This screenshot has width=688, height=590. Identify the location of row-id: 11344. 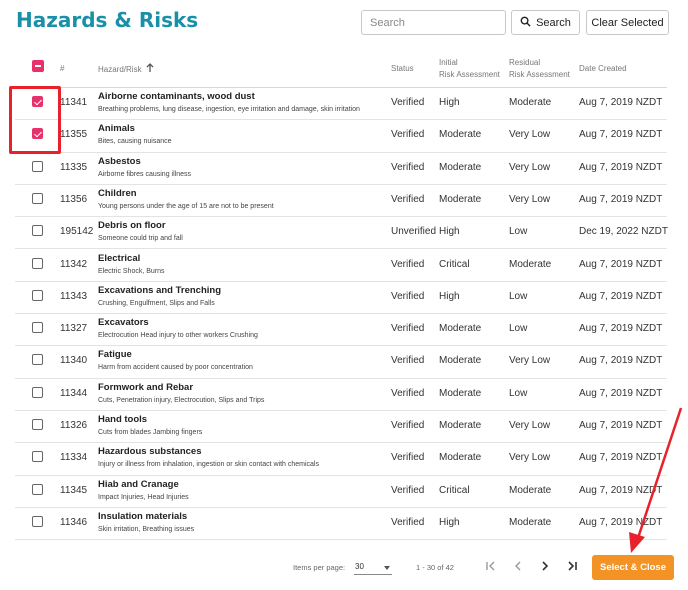
(74, 393).